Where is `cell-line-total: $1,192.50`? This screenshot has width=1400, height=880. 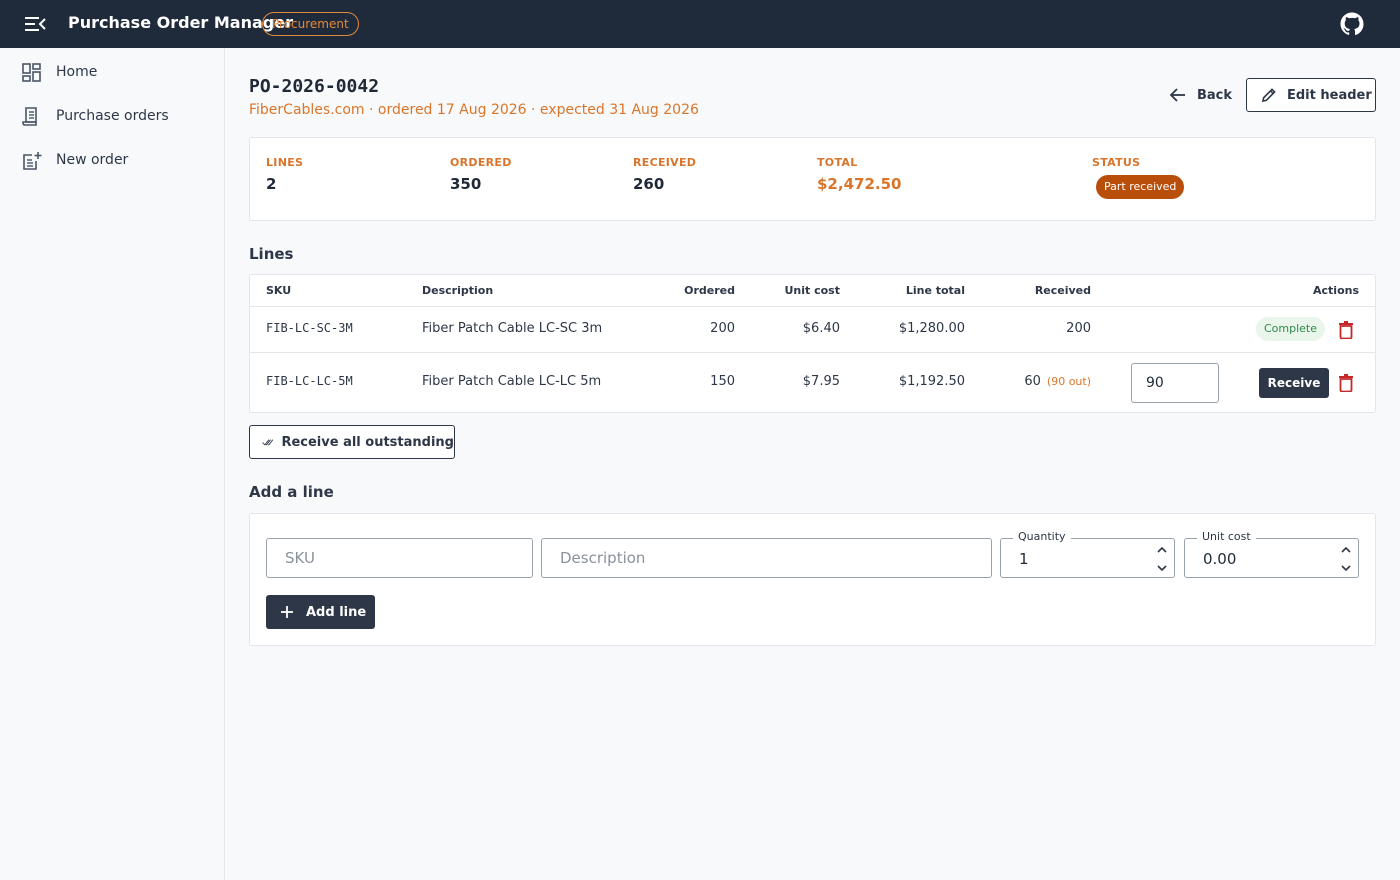
cell-line-total: $1,192.50 is located at coordinates (931, 381).